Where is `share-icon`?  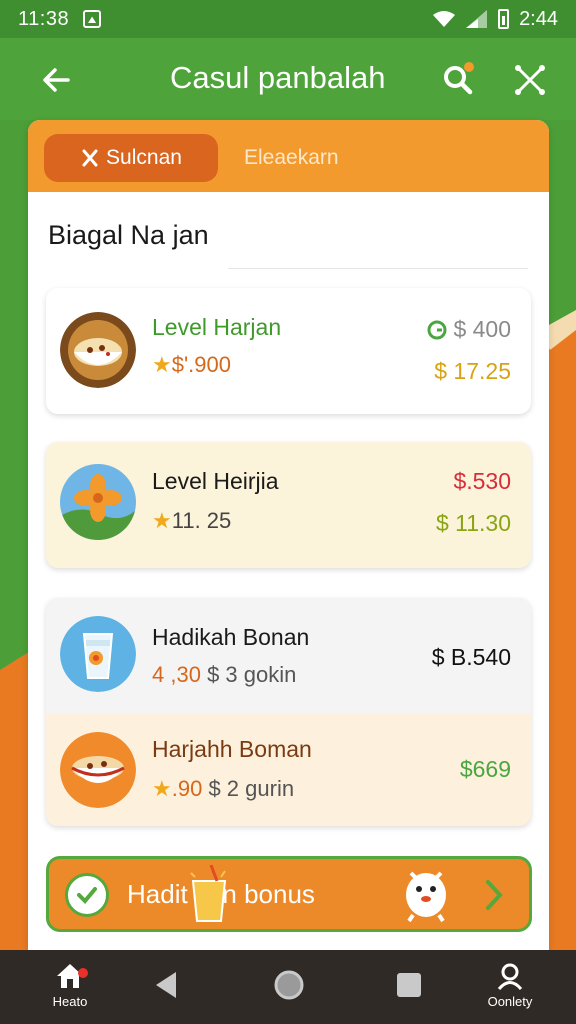 share-icon is located at coordinates (530, 80).